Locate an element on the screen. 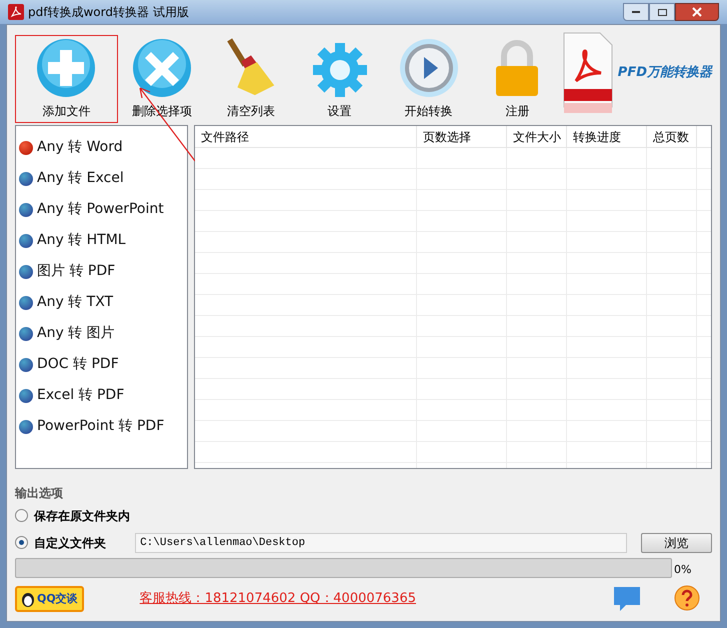  toolbar-button: 设置 is located at coordinates (339, 79).